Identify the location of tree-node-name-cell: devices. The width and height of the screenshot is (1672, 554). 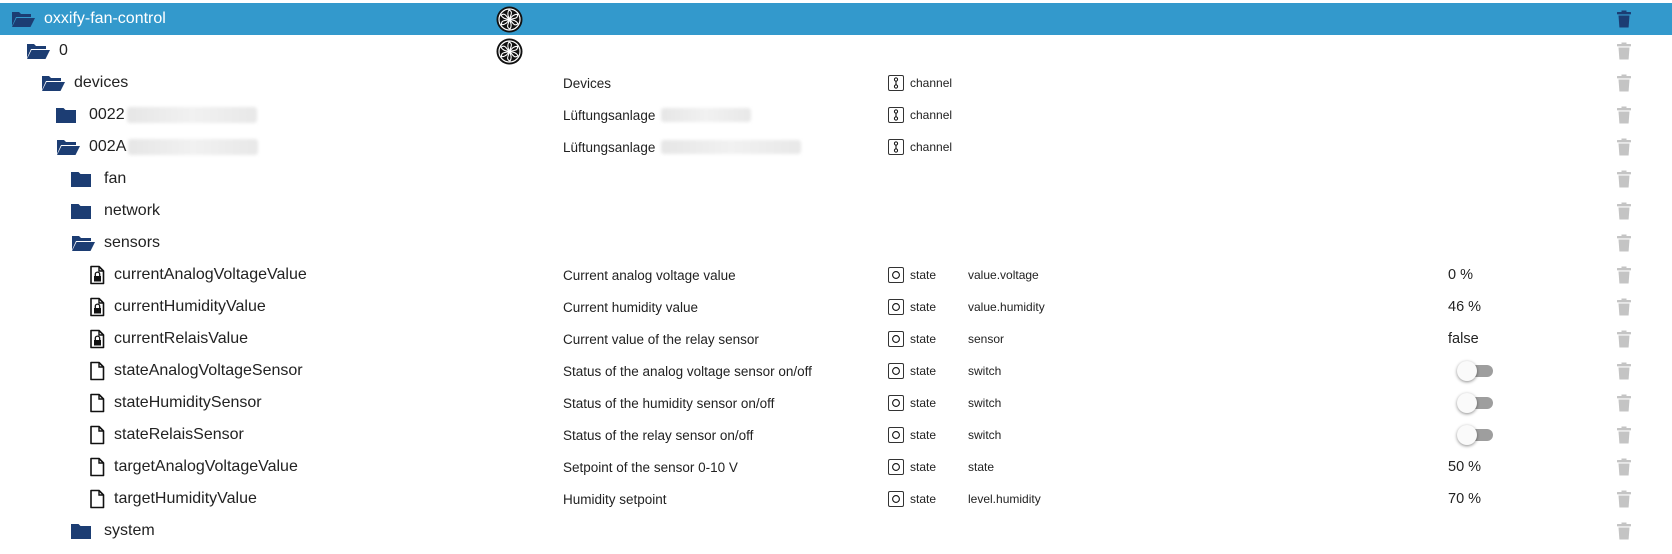
(84, 83).